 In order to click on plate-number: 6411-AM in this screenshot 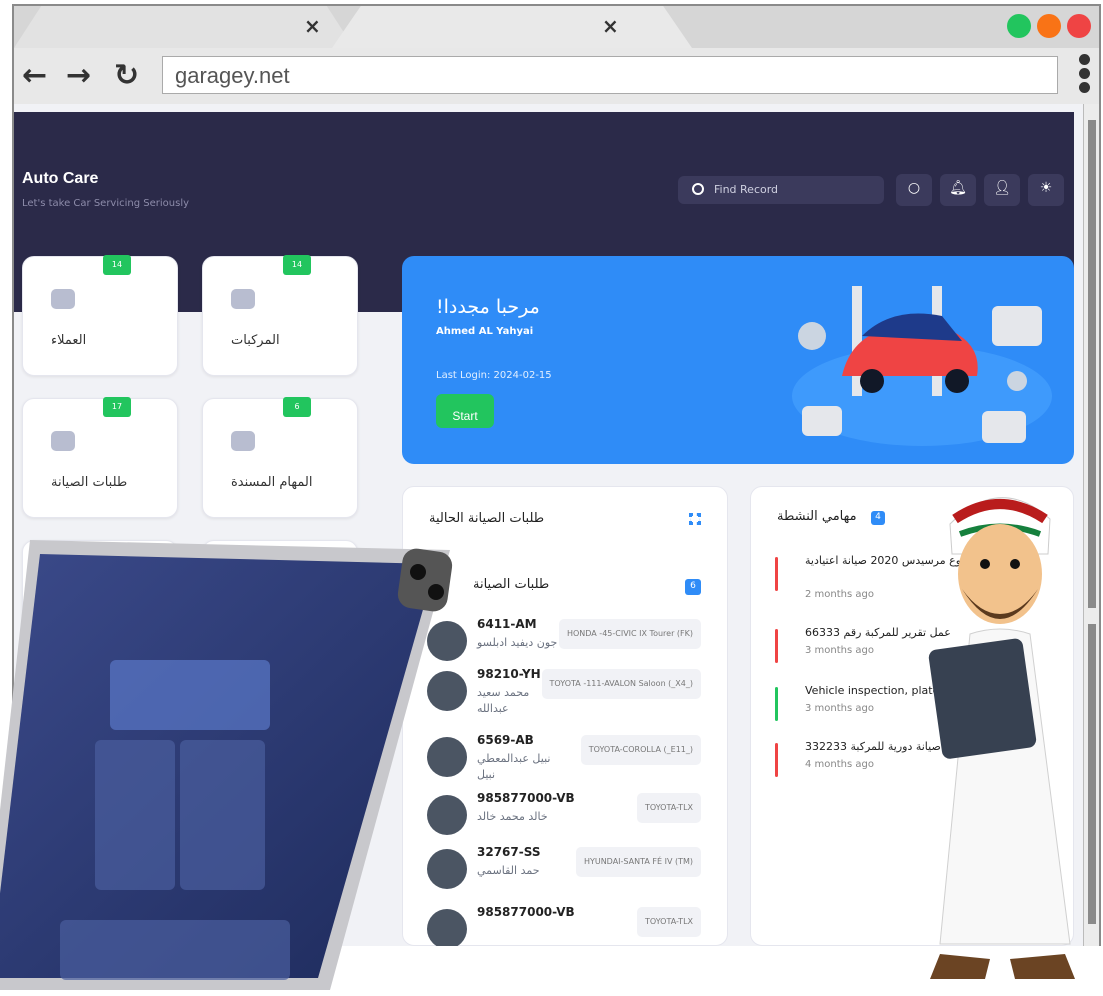, I will do `click(507, 624)`.